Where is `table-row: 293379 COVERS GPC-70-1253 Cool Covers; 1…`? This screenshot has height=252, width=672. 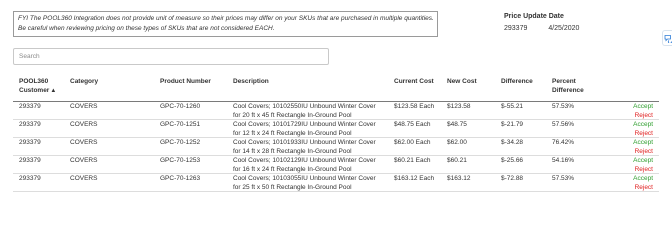
table-row: 293379 COVERS GPC-70-1253 Cool Covers; 1… is located at coordinates (336, 165).